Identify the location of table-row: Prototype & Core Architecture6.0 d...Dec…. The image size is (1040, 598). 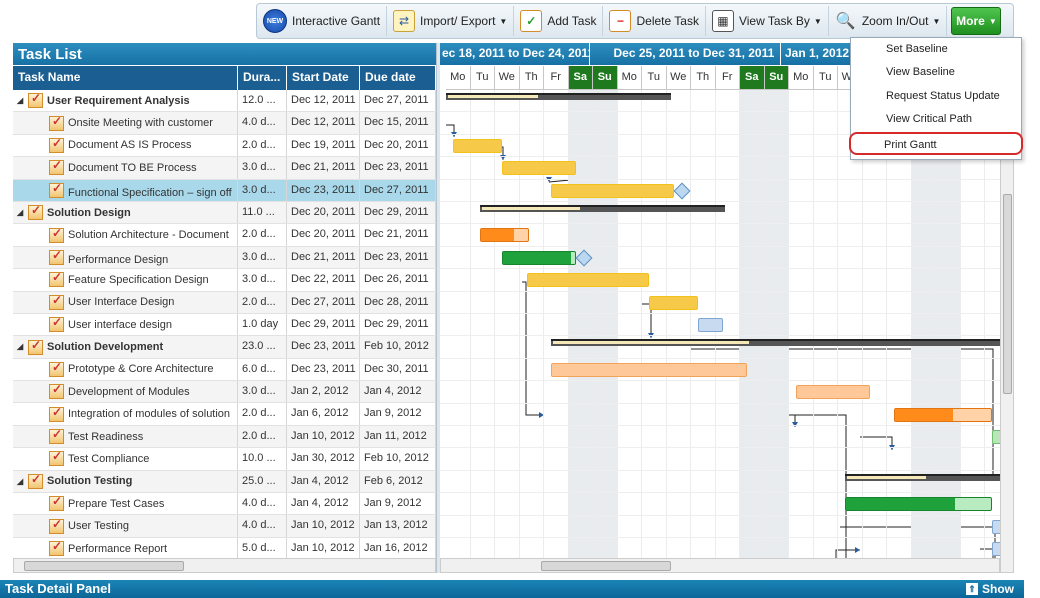
(224, 370).